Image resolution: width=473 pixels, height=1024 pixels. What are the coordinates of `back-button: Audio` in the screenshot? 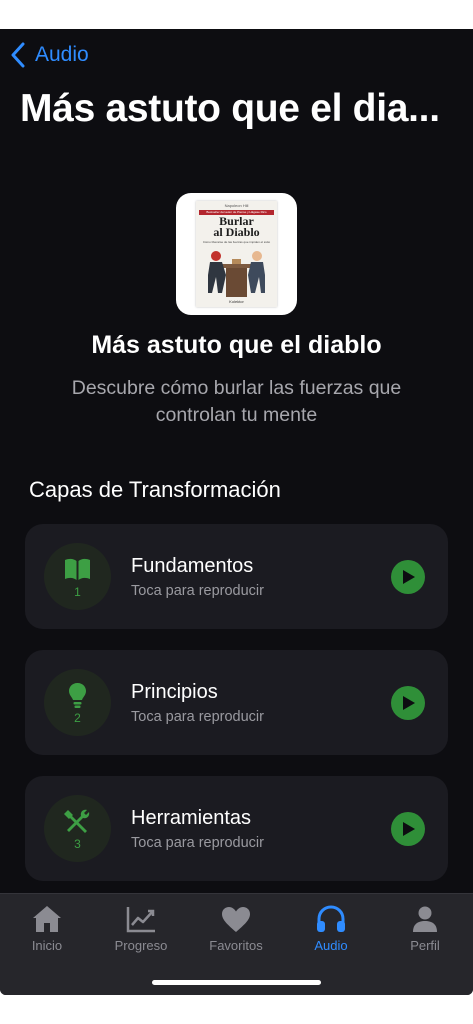 It's located at (49, 55).